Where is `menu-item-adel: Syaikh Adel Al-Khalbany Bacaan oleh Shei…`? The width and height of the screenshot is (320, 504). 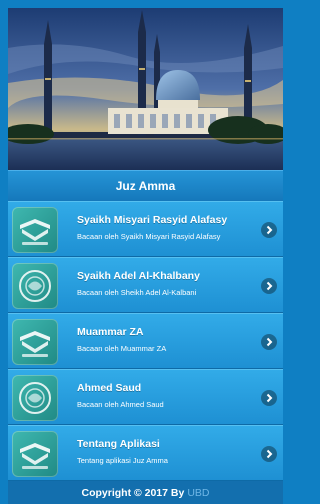 menu-item-adel: Syaikh Adel Al-Khalbany Bacaan oleh Shei… is located at coordinates (145, 285).